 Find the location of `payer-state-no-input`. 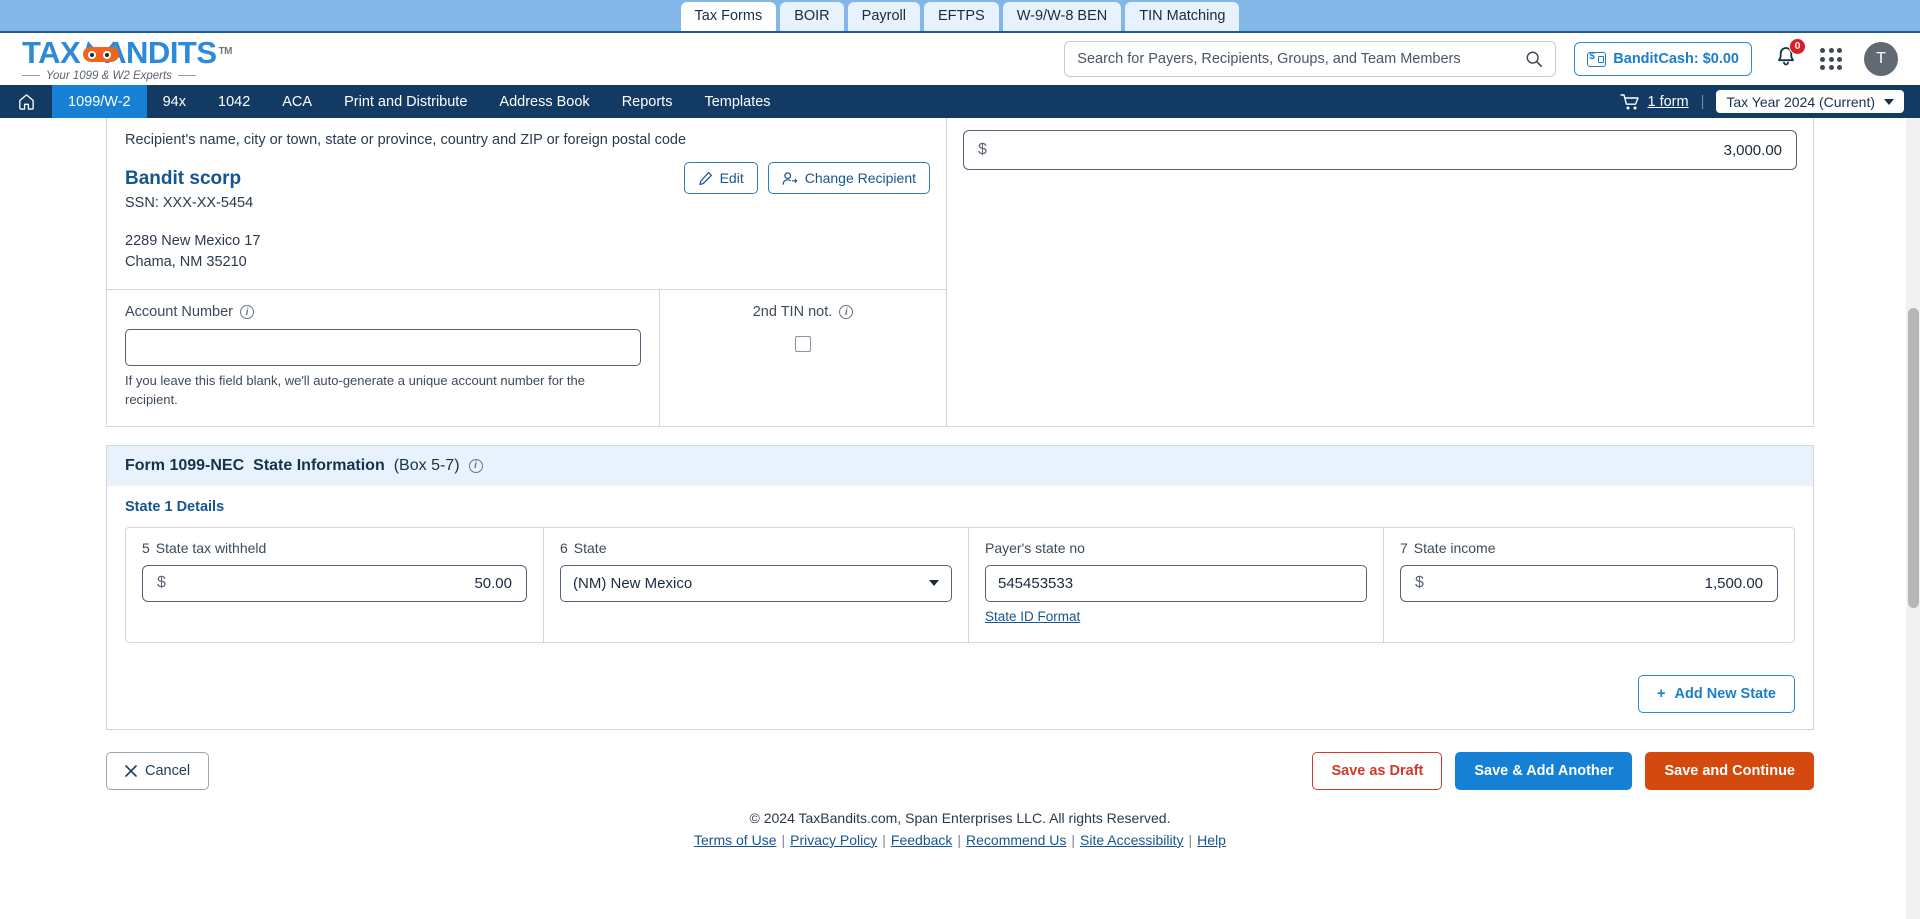

payer-state-no-input is located at coordinates (1176, 583).